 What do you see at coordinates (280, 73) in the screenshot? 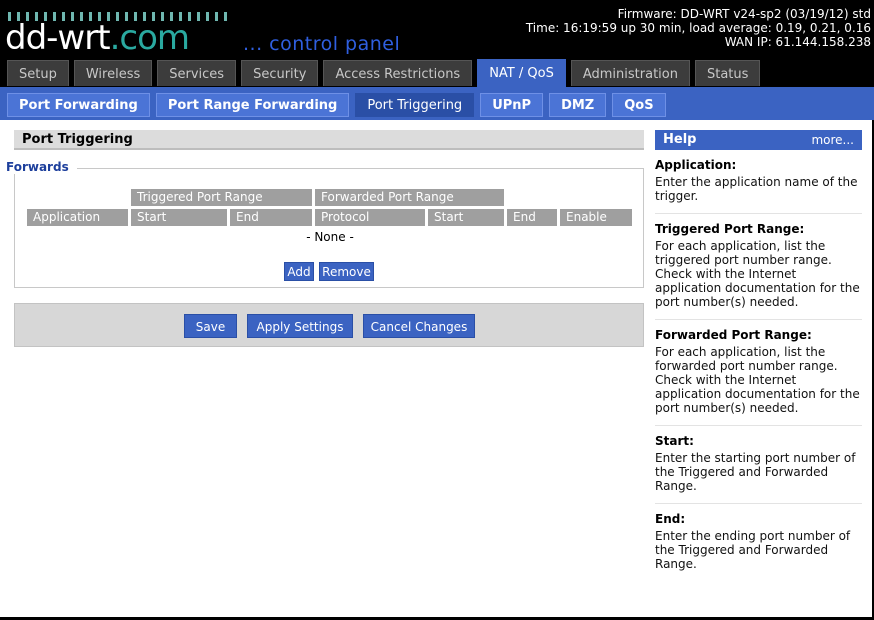
I see `tab-security: Security` at bounding box center [280, 73].